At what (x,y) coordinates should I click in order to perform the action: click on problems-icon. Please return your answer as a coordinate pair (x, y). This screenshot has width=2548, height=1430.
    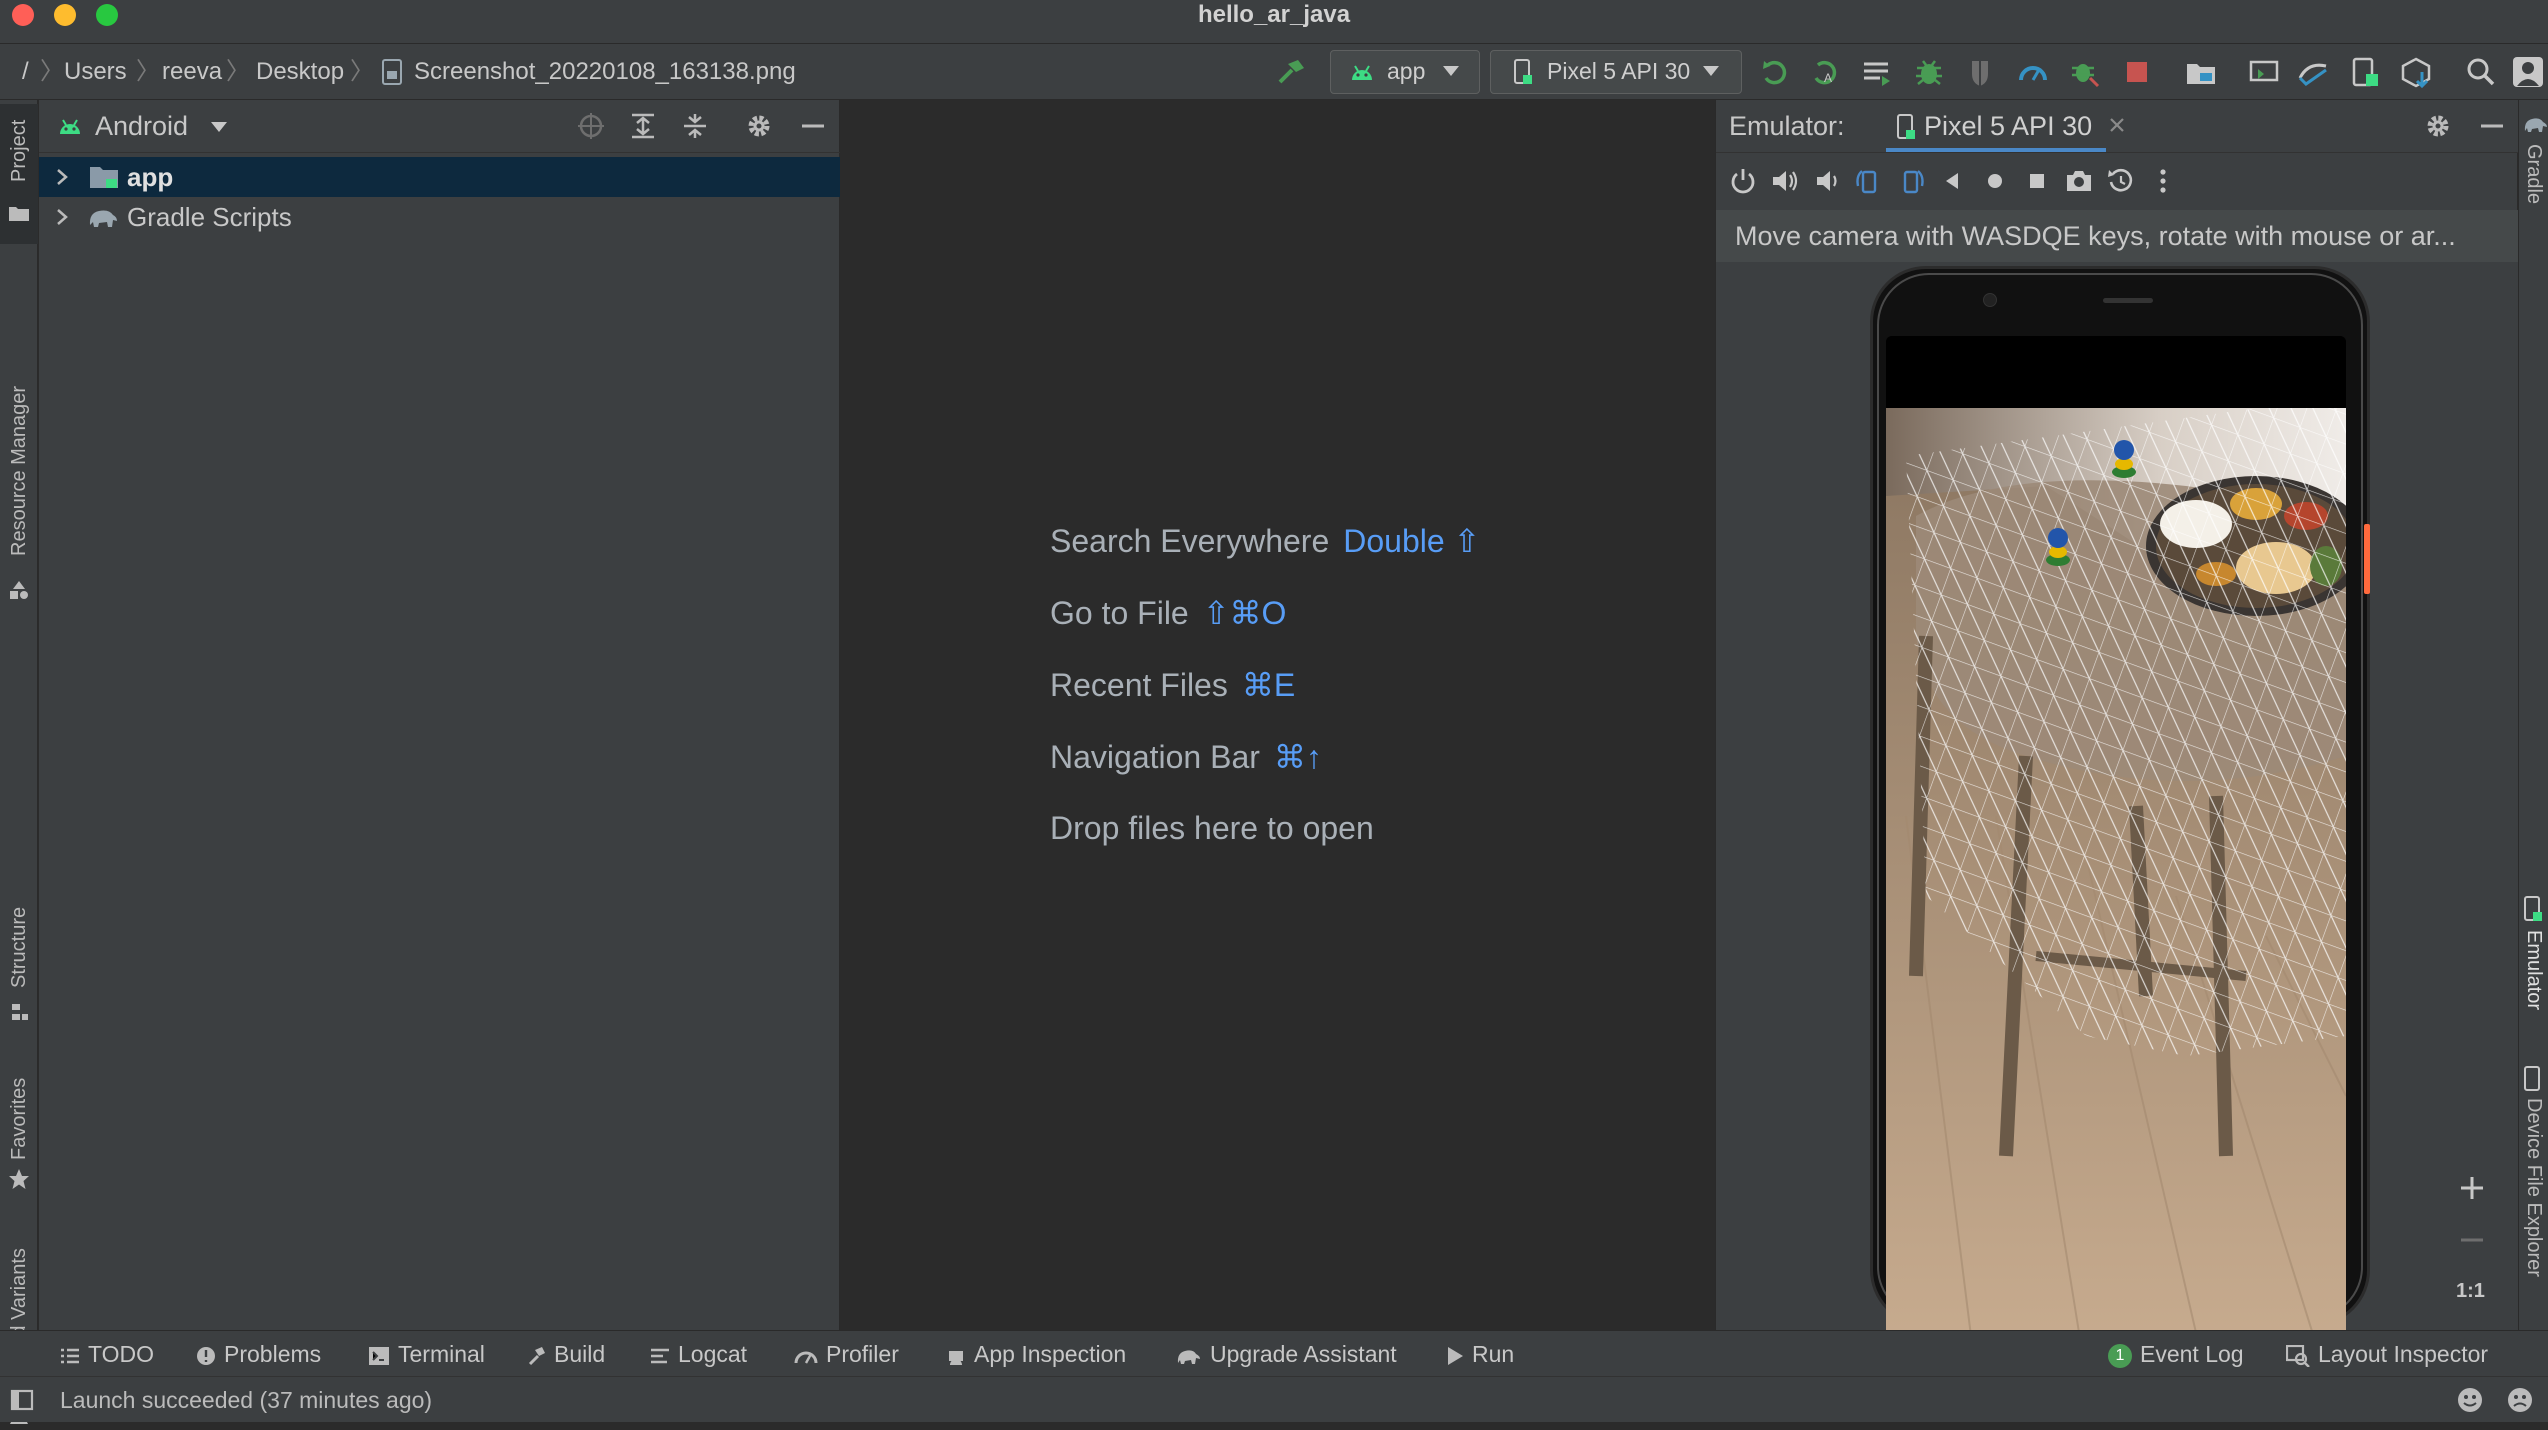
    Looking at the image, I should click on (206, 1356).